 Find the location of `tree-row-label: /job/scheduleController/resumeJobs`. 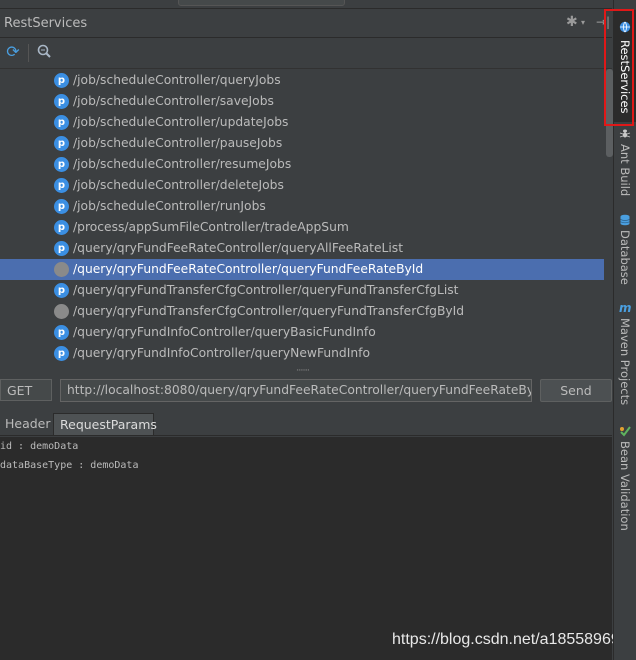

tree-row-label: /job/scheduleController/resumeJobs is located at coordinates (182, 164).